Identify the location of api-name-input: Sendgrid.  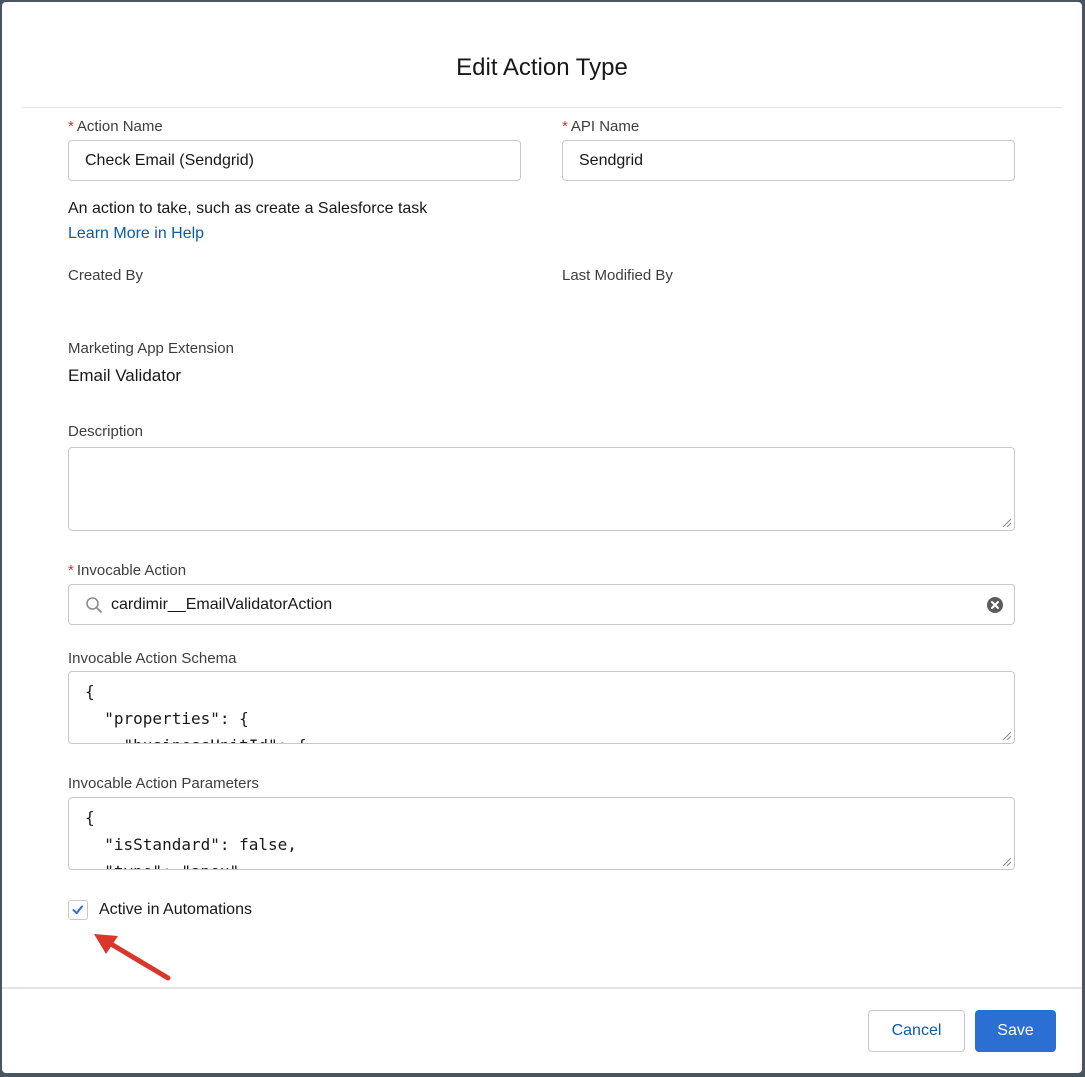
(788, 160).